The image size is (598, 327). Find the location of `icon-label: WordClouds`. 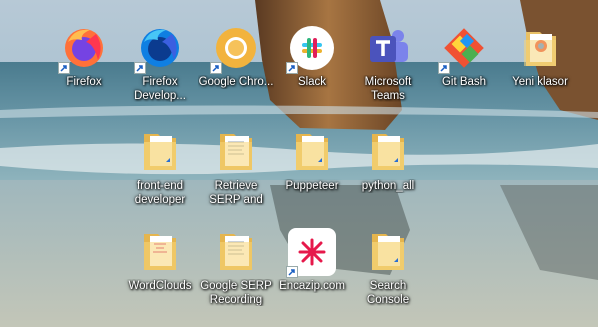

icon-label: WordClouds is located at coordinates (160, 286).